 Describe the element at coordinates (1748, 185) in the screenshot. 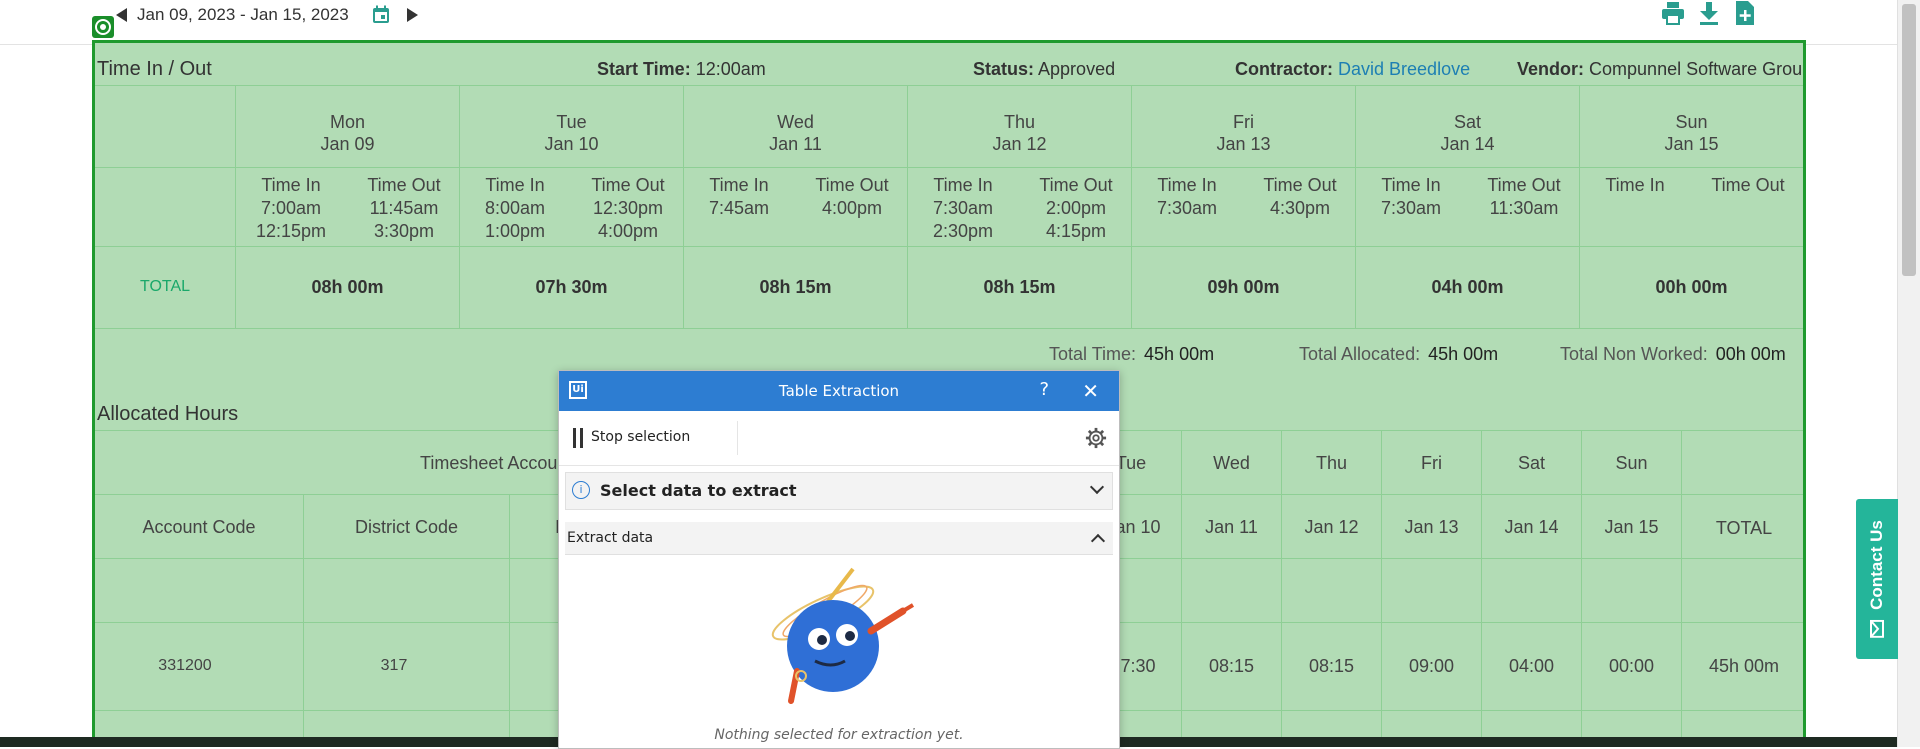

I see `time-out-sun: Time Out` at that location.